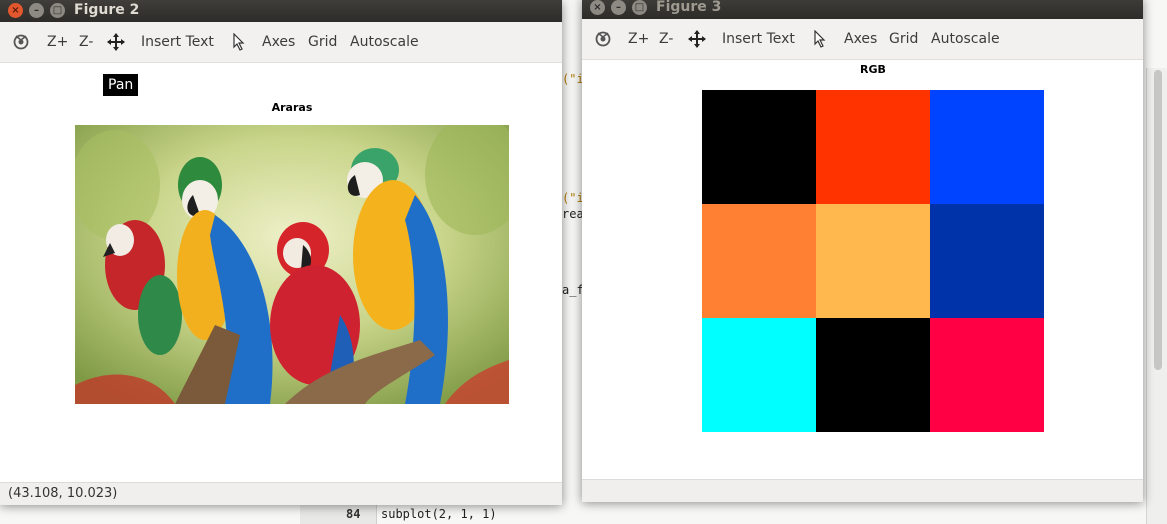  Describe the element at coordinates (573, 214) in the screenshot. I see `code-line: rea` at that location.